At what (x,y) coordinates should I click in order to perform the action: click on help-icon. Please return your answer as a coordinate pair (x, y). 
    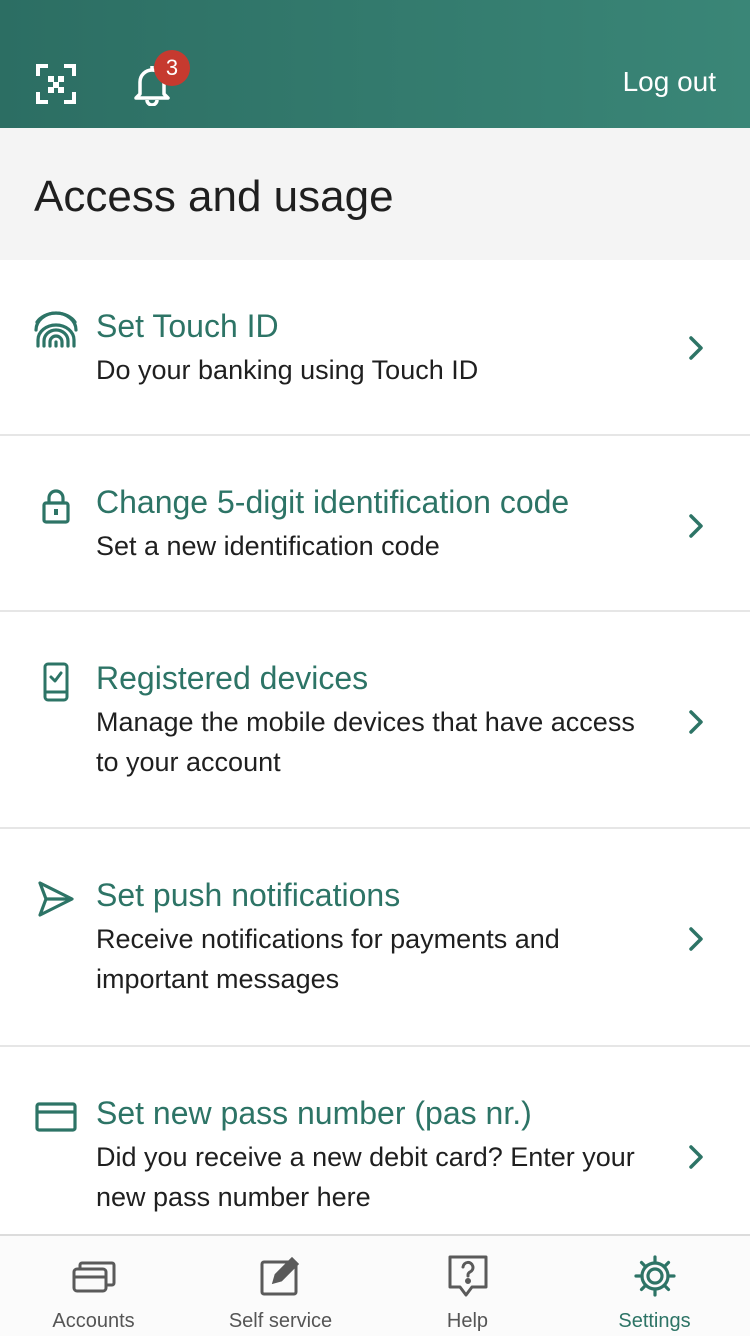
    Looking at the image, I should click on (468, 1276).